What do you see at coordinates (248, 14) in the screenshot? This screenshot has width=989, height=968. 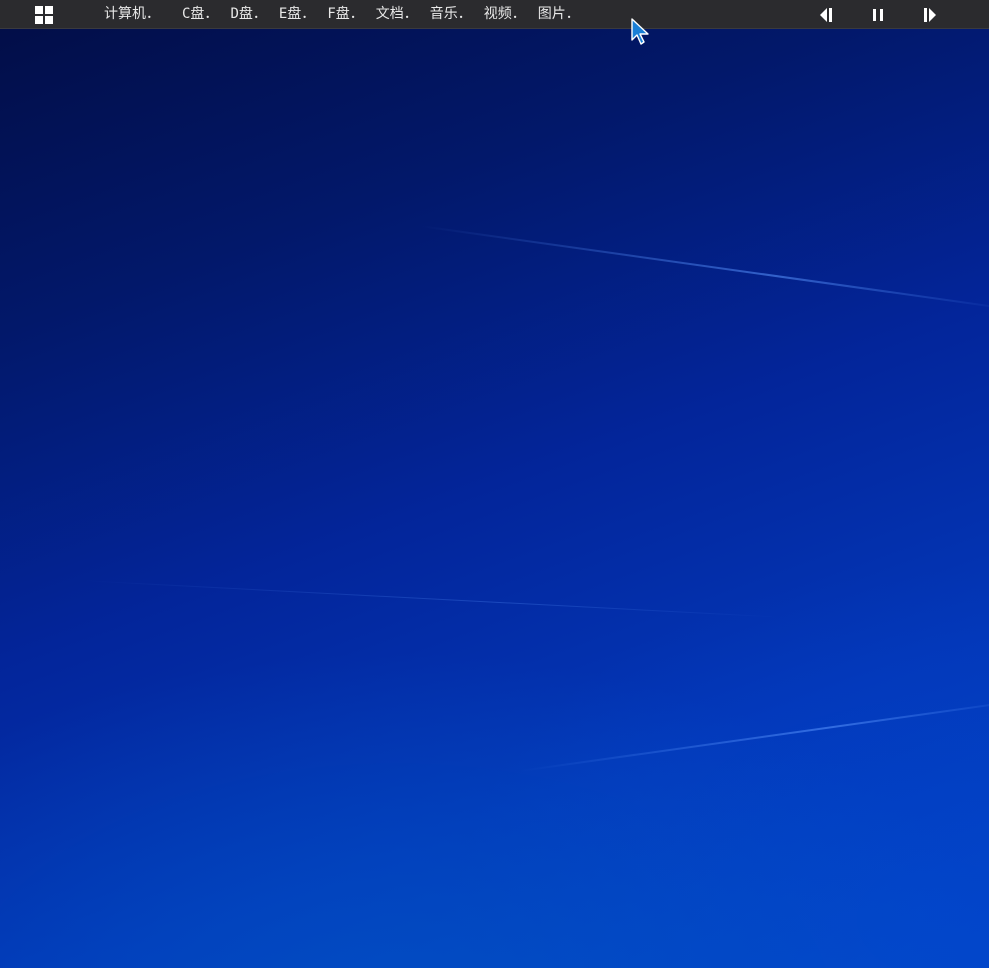 I see `menu-item-d-drive: D盘．` at bounding box center [248, 14].